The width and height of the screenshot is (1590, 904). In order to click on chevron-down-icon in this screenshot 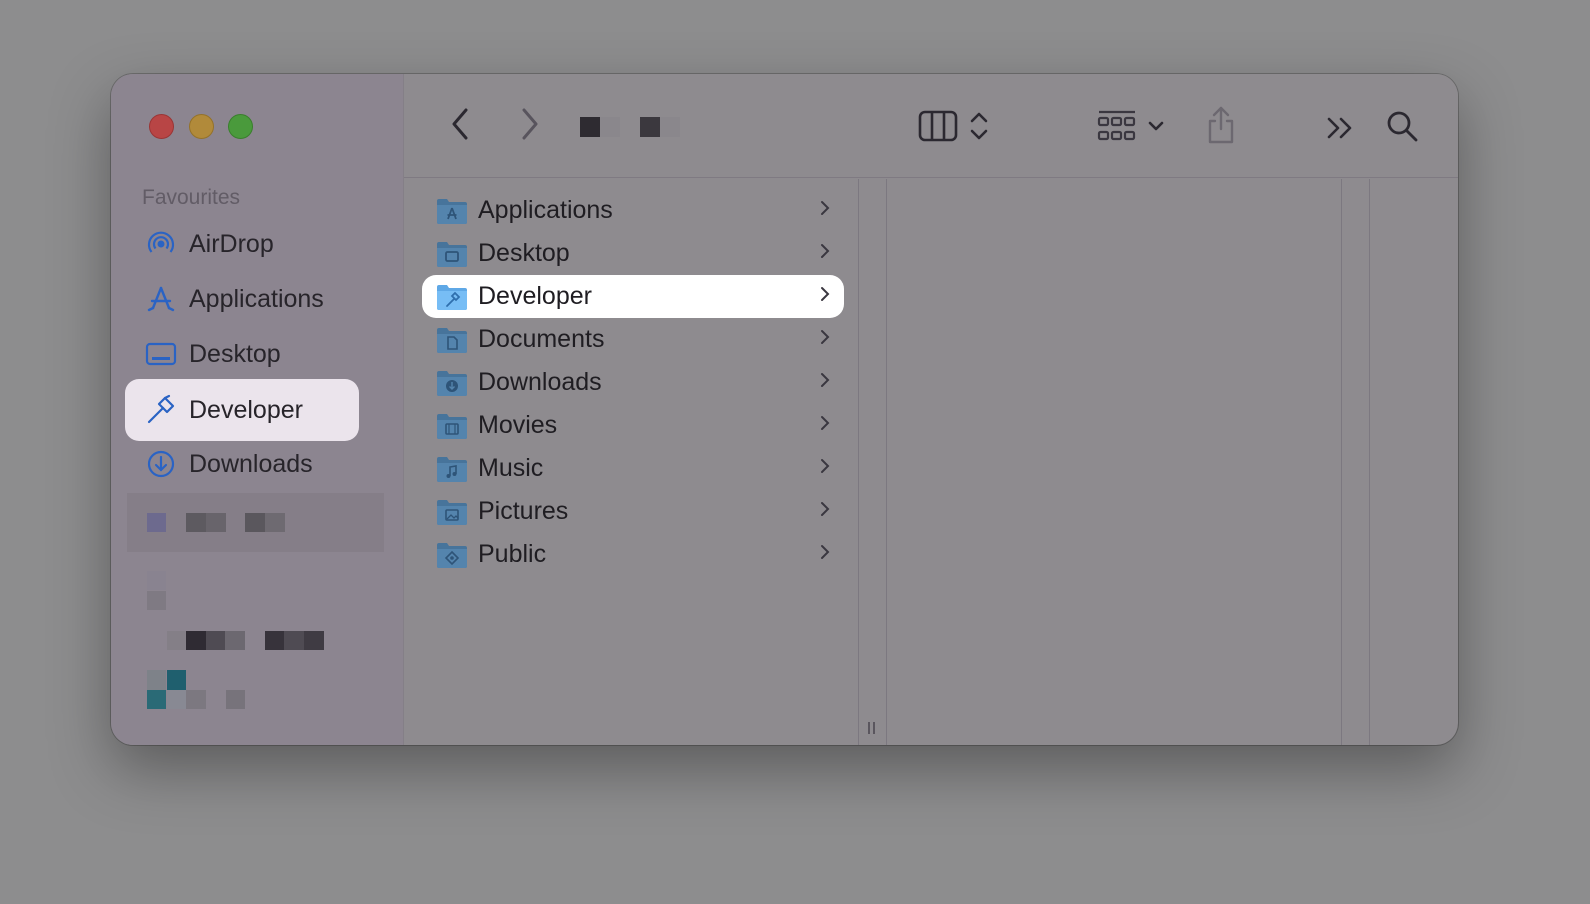, I will do `click(1156, 126)`.